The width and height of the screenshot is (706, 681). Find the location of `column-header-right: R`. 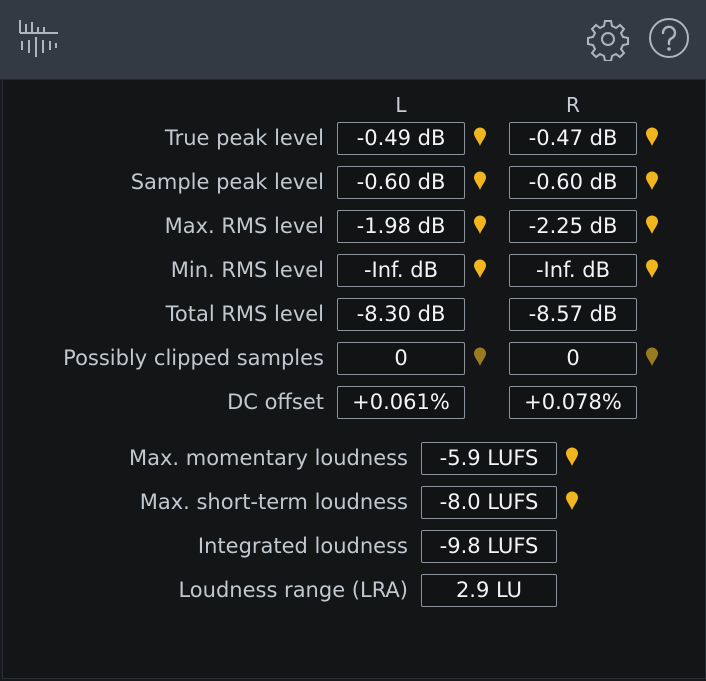

column-header-right: R is located at coordinates (573, 105).